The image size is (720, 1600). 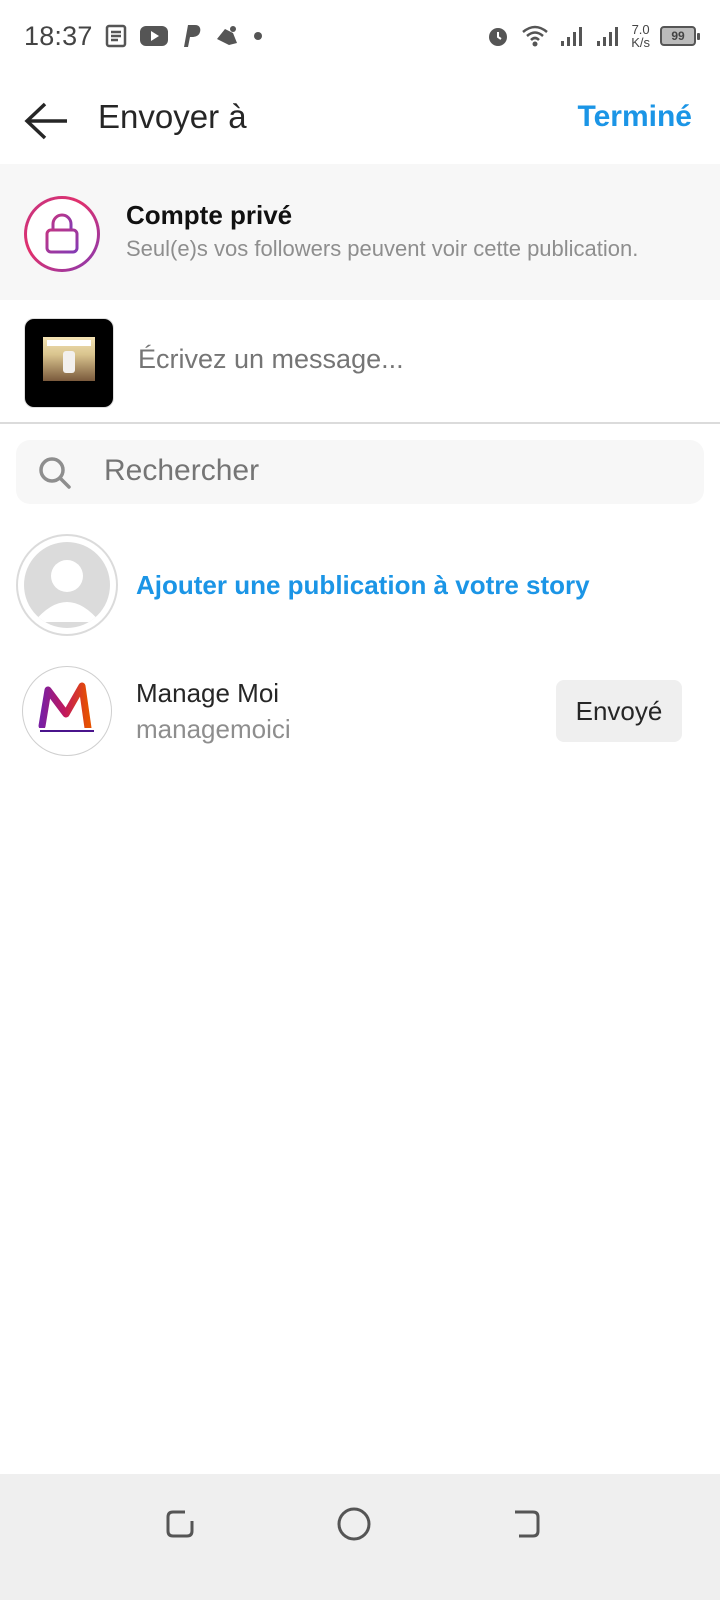 What do you see at coordinates (69, 359) in the screenshot?
I see `post-thumbnail-image` at bounding box center [69, 359].